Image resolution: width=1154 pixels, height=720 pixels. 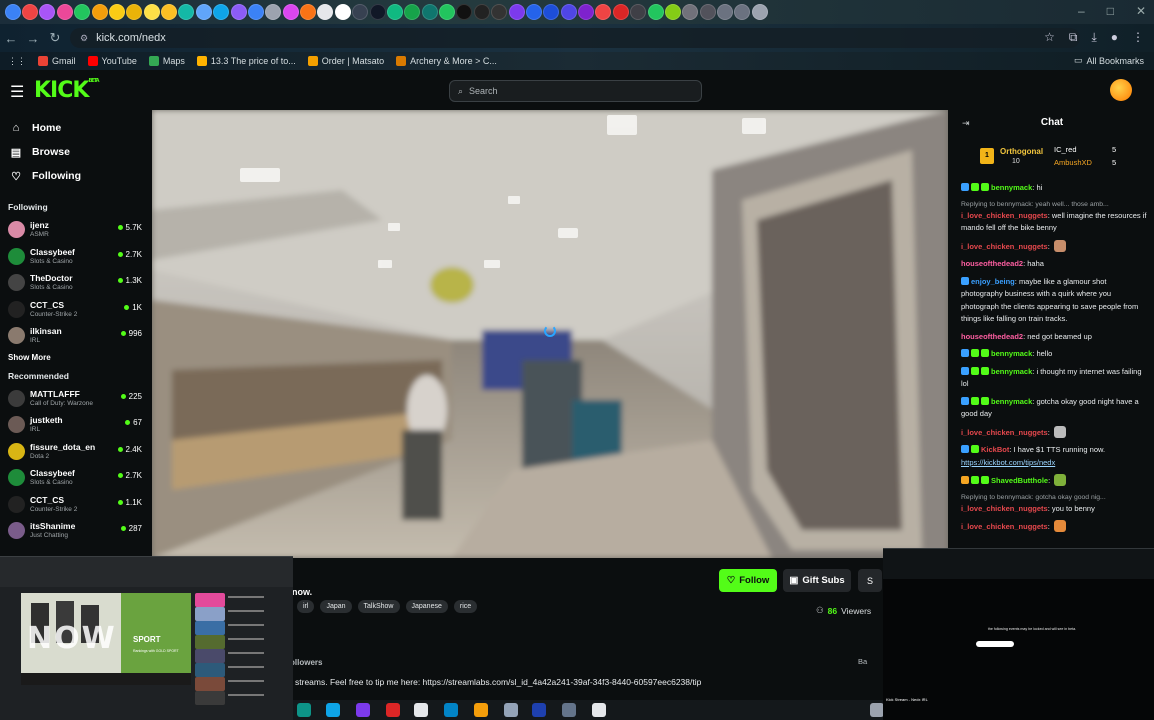 I want to click on stream-tag: Japan, so click(x=336, y=606).